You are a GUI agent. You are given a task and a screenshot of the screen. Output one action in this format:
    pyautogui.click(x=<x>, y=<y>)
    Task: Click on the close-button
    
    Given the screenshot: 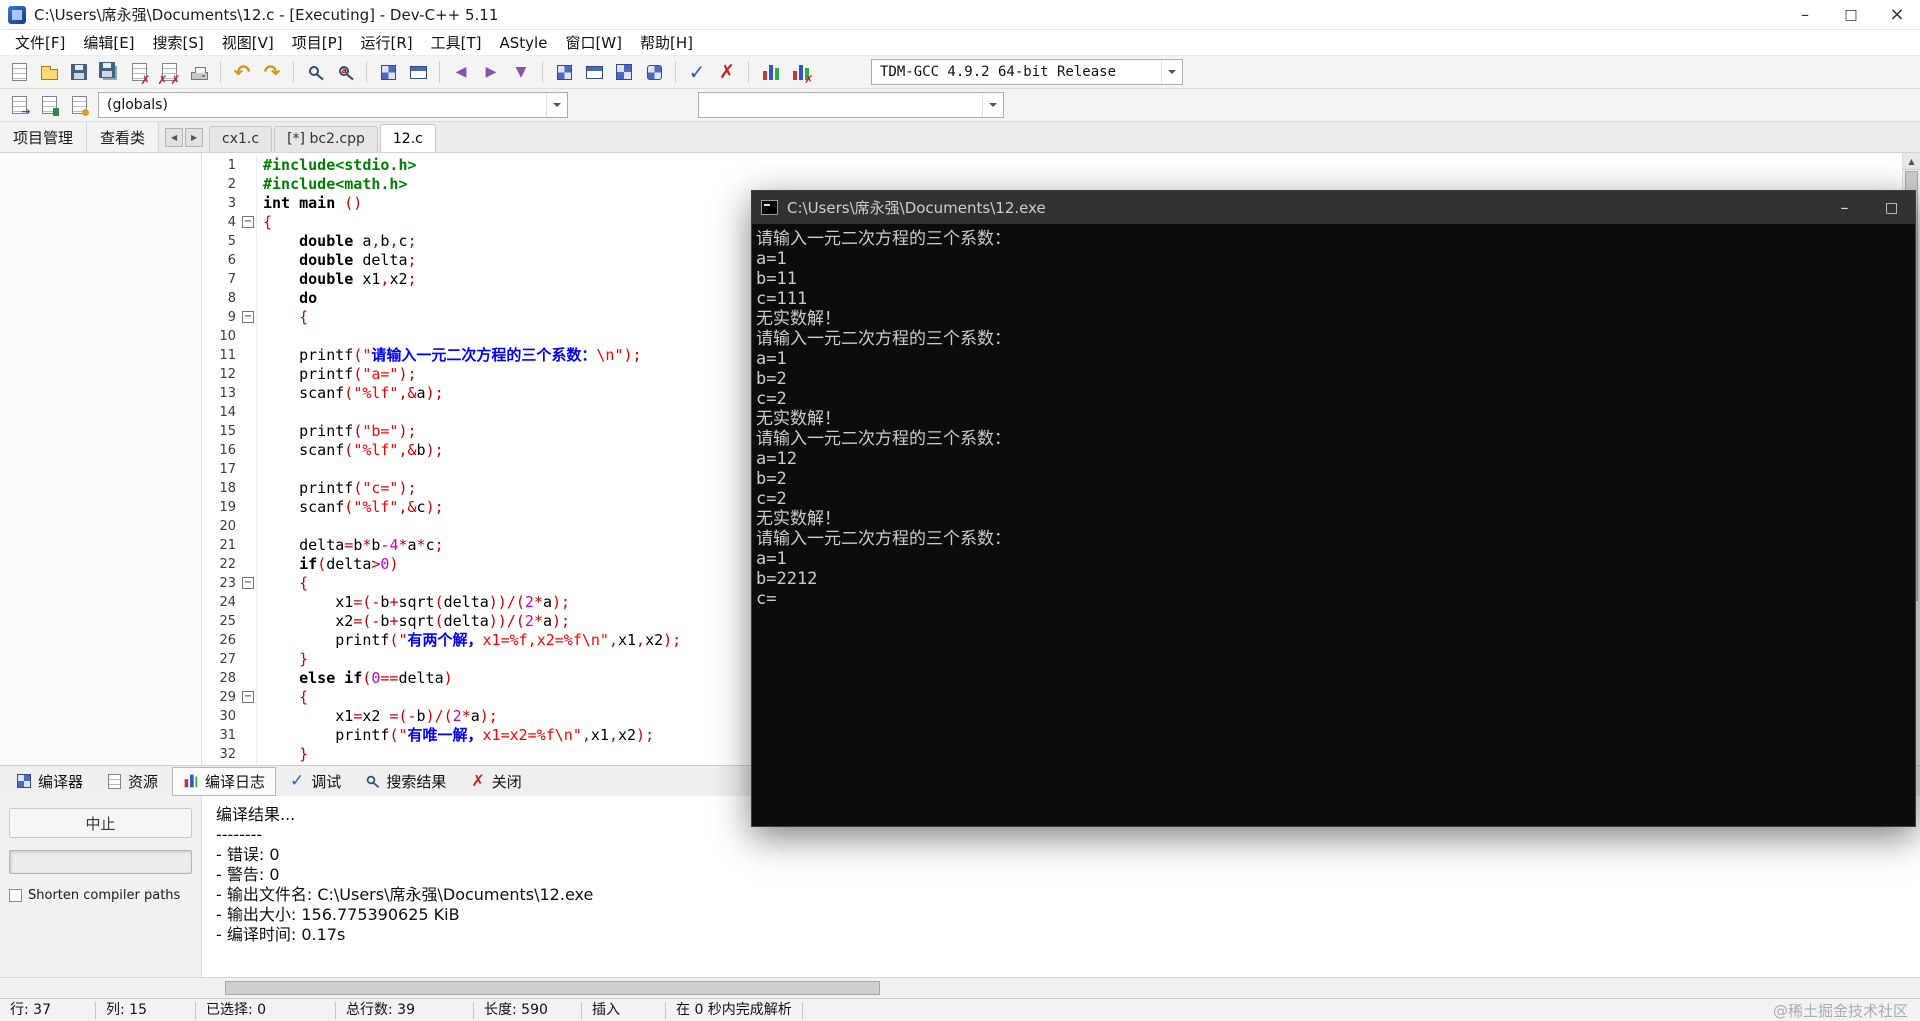 What is the action you would take?
    pyautogui.click(x=1897, y=14)
    